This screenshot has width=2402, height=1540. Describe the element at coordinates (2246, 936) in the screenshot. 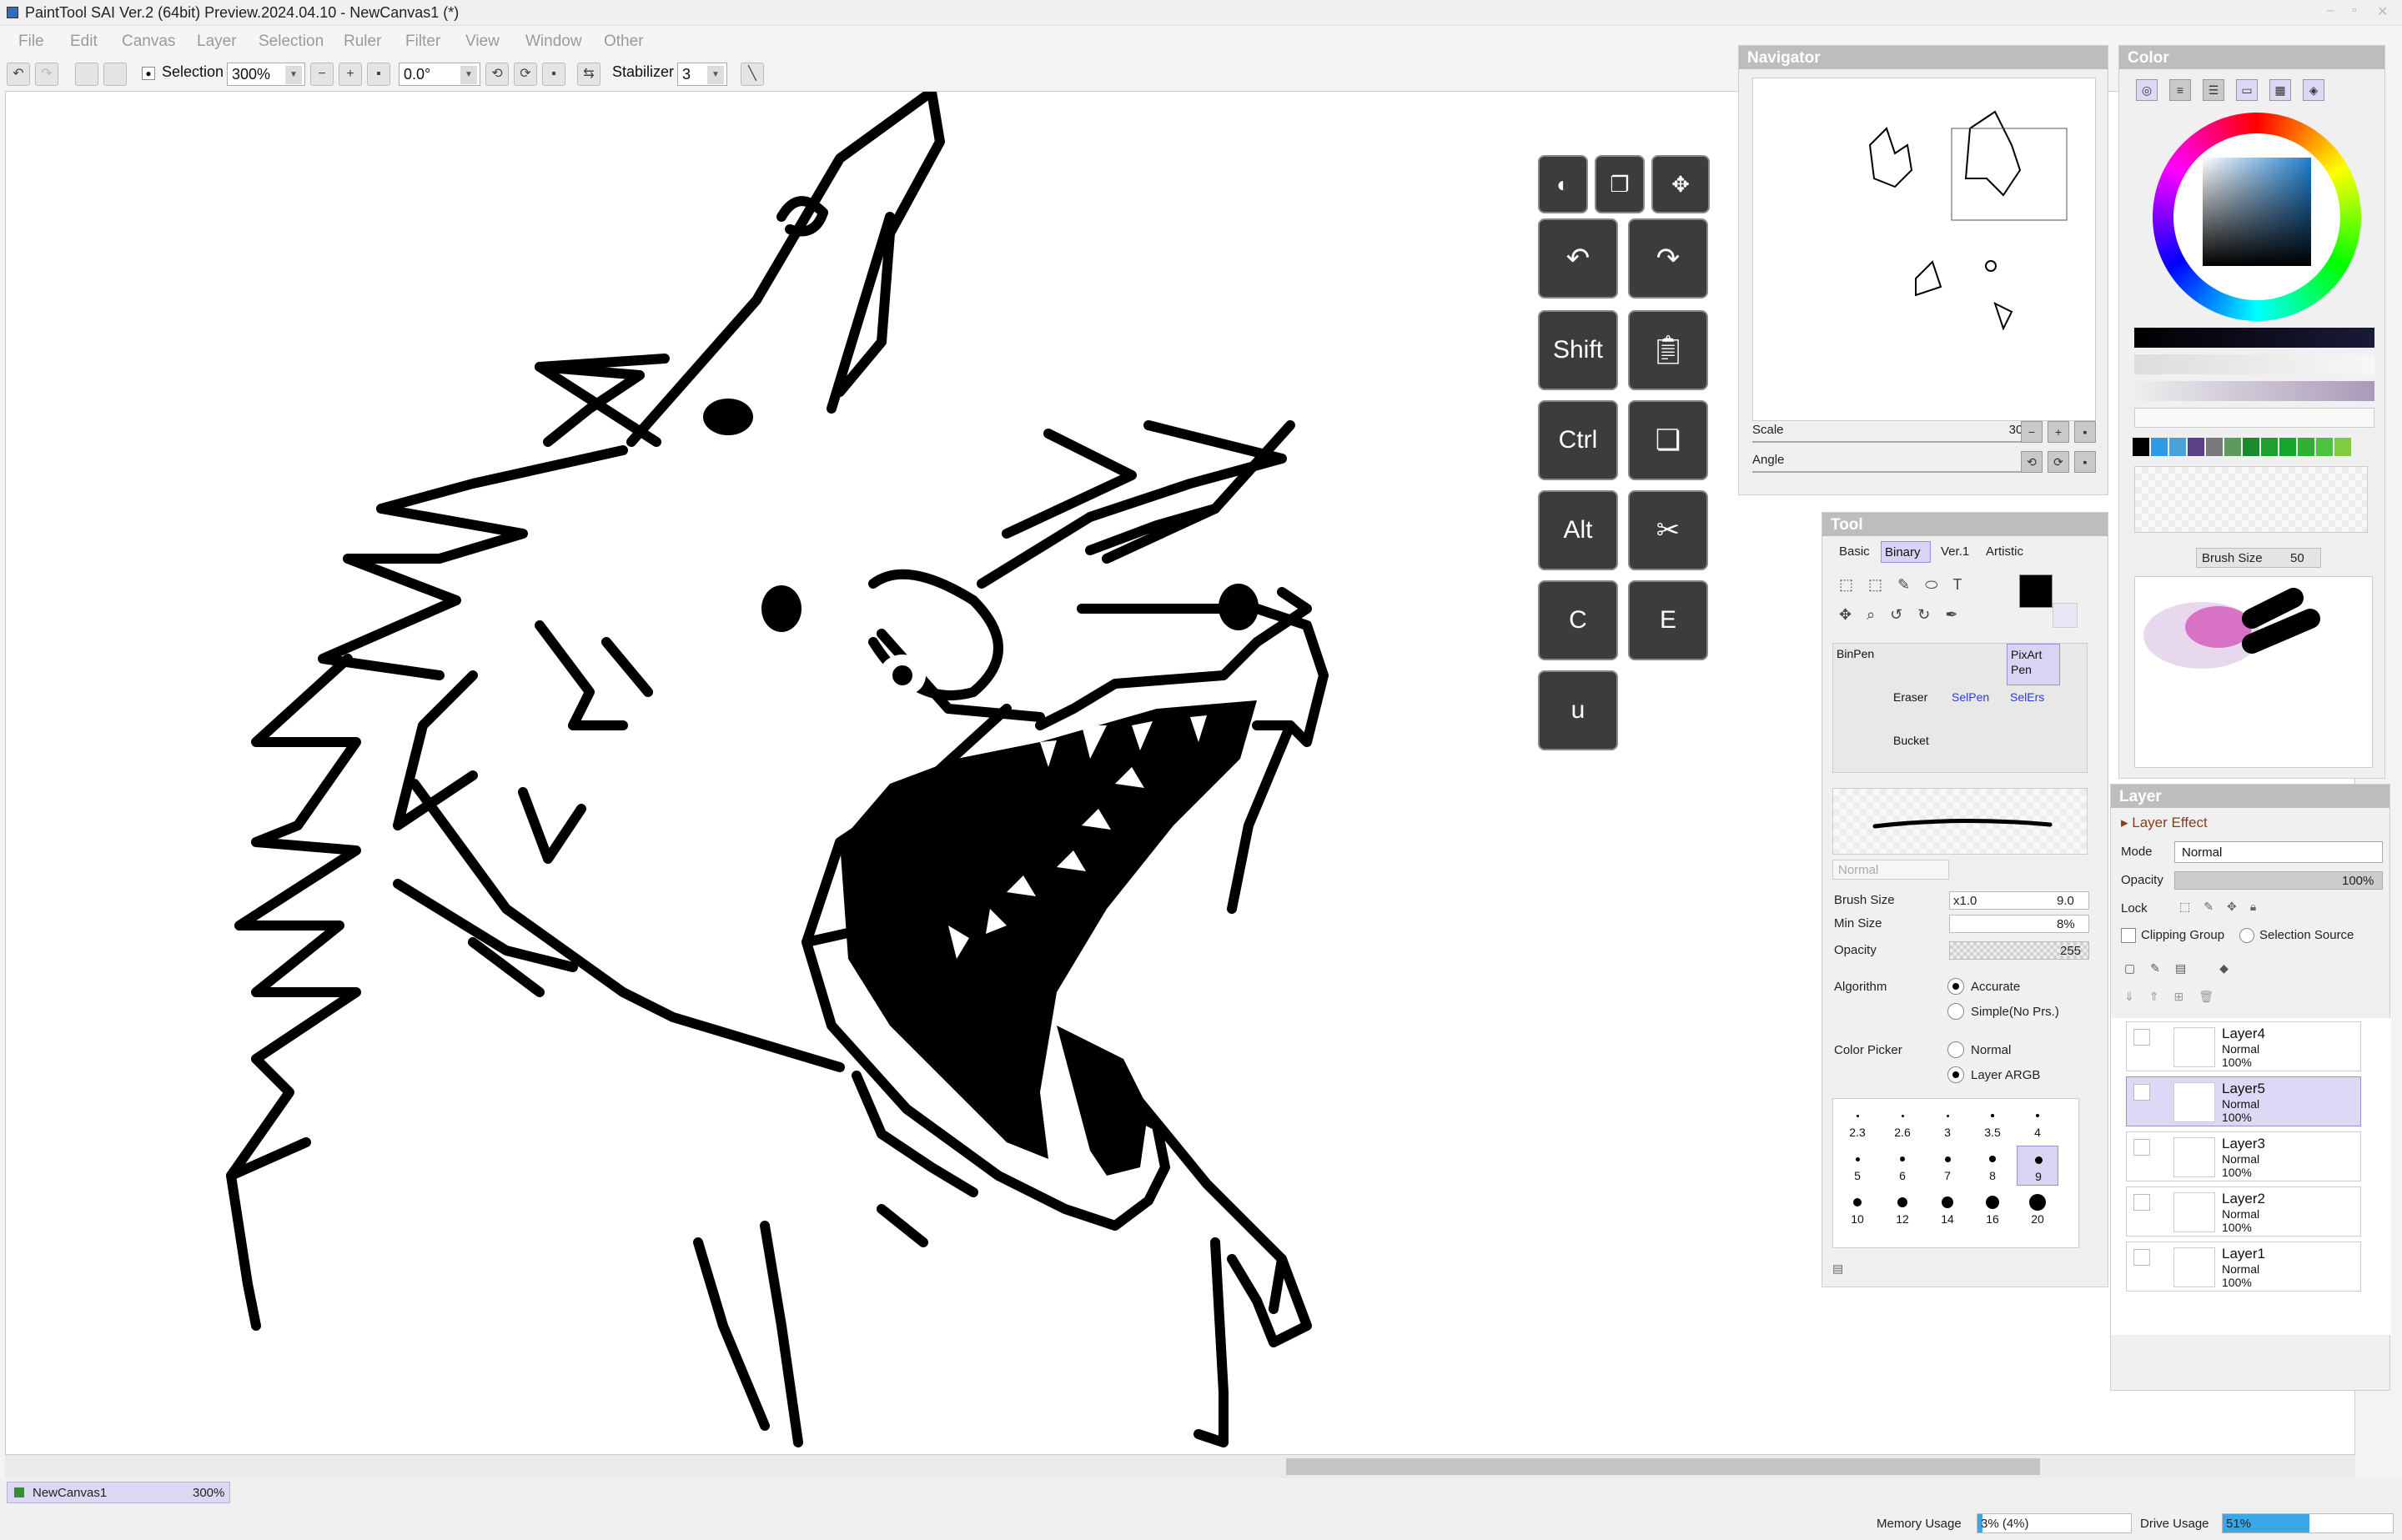

I see `selection-source-checkbox` at that location.